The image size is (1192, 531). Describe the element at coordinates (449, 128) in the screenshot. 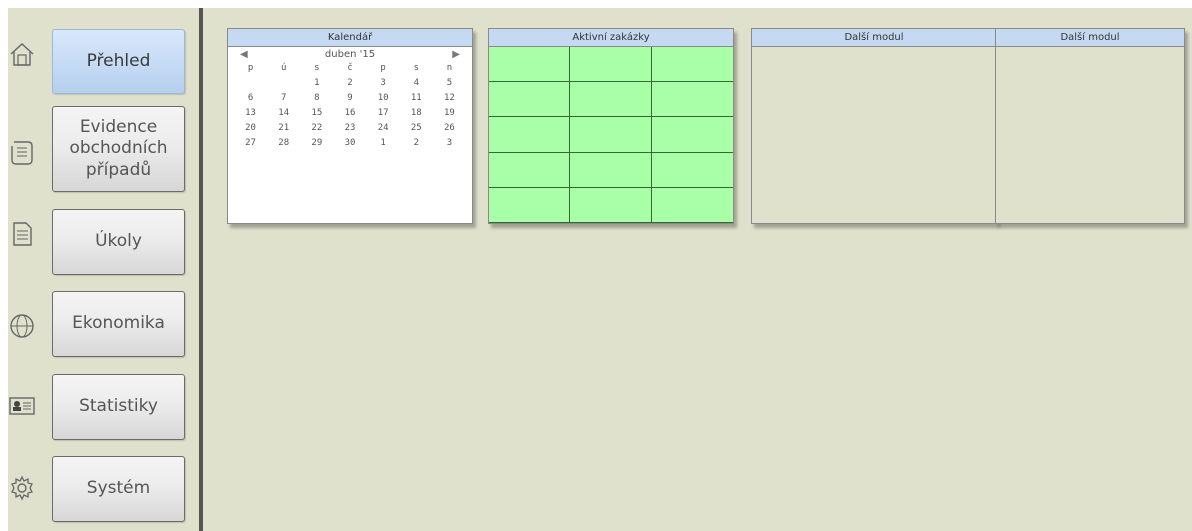

I see `calendar-day: 26` at that location.